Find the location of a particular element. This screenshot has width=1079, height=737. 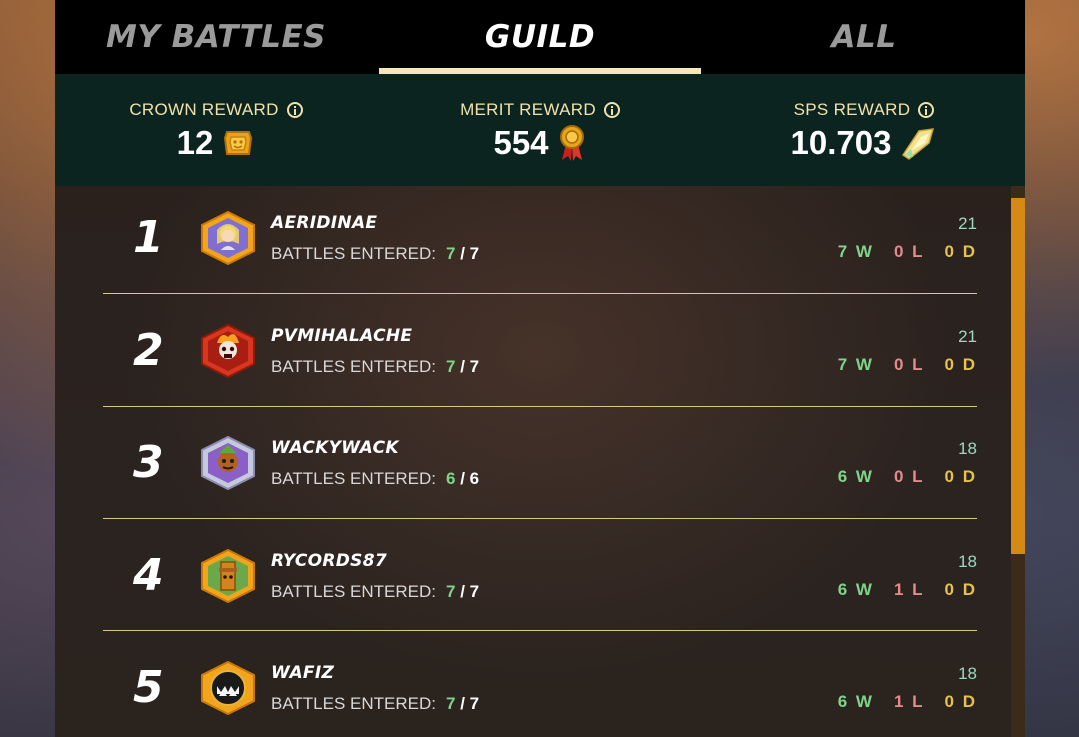

tab-all: ALL is located at coordinates (864, 37).